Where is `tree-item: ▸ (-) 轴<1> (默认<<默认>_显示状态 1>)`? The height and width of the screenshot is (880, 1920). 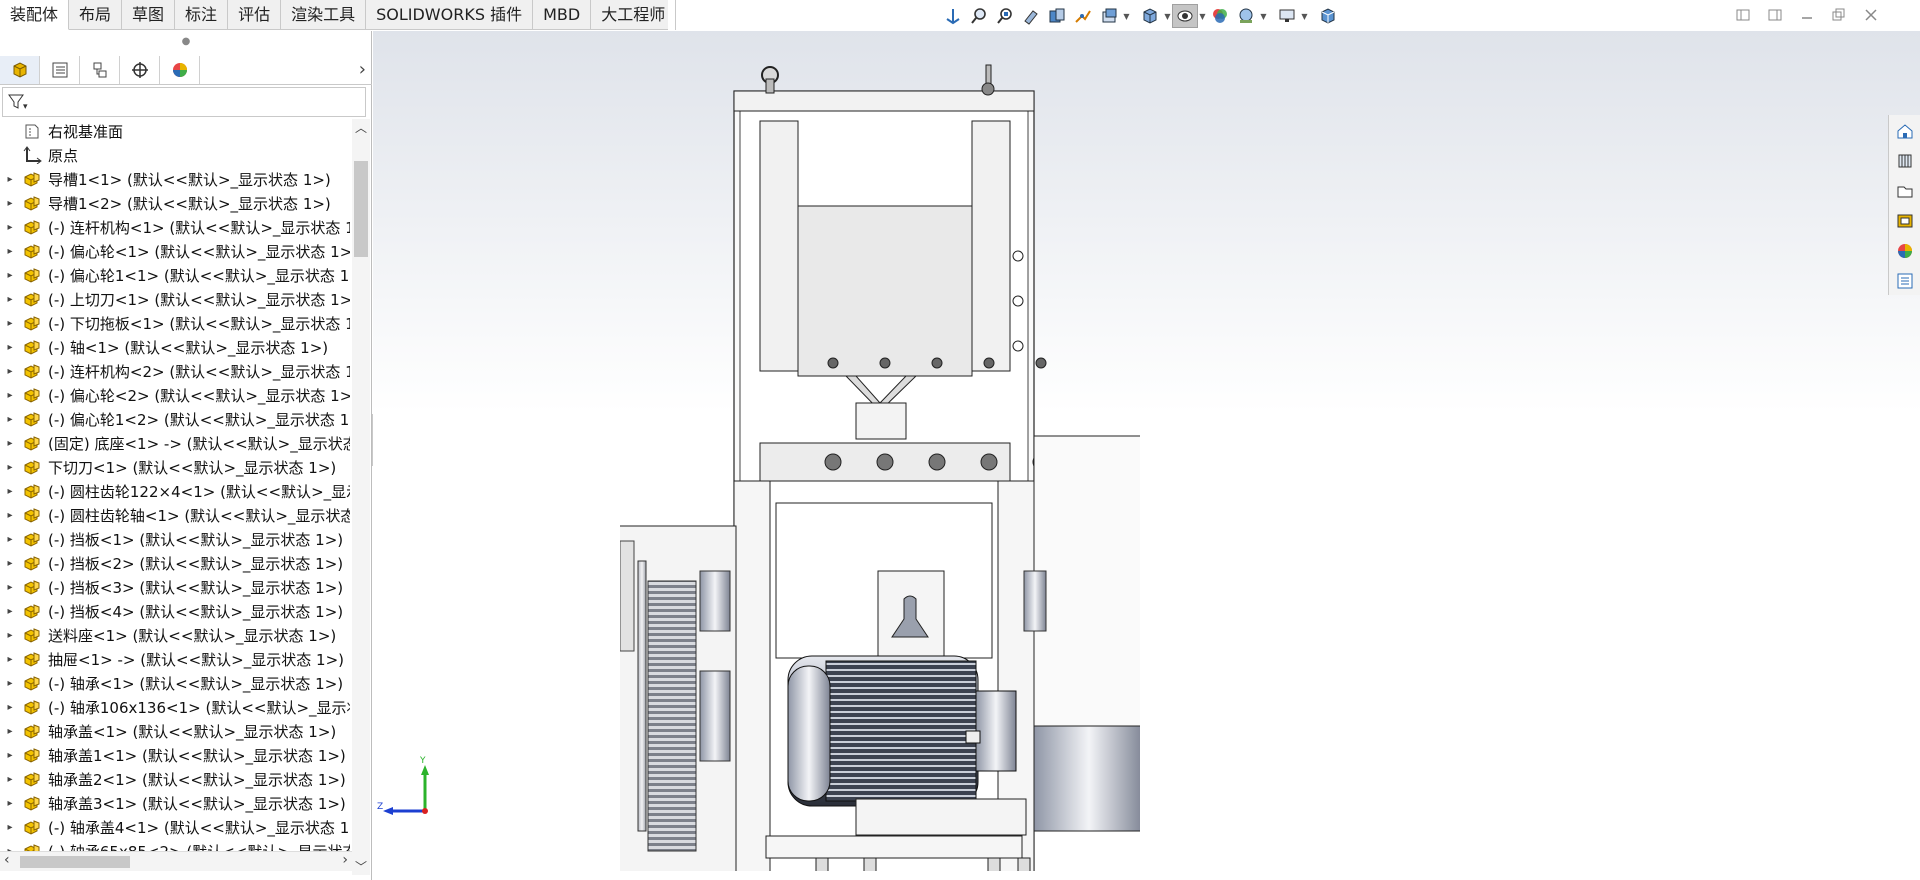 tree-item: ▸ (-) 轴<1> (默认<<默认>_显示状态 1>) is located at coordinates (175, 347).